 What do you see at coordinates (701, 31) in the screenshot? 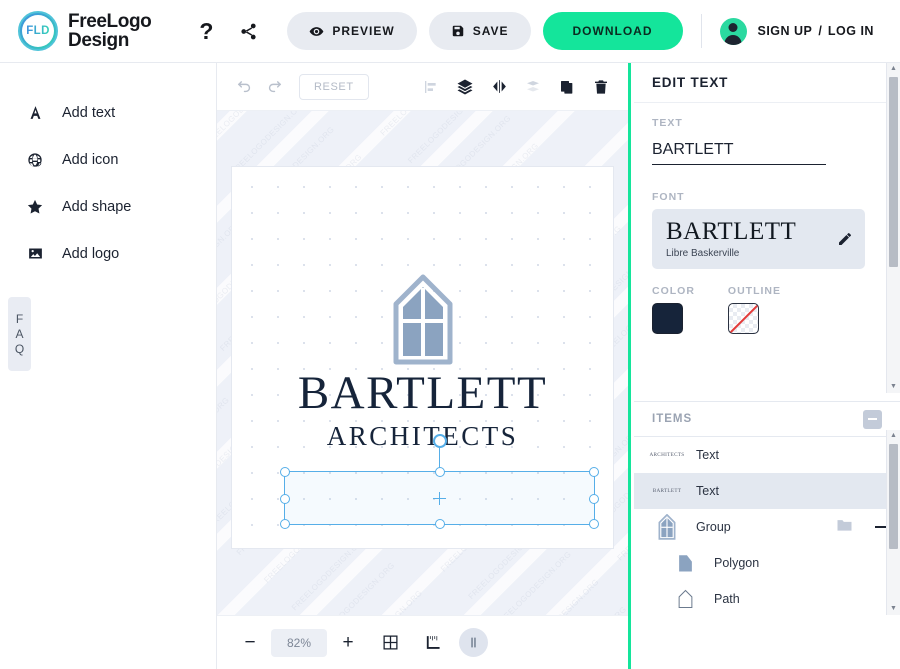
I see `header-divider` at bounding box center [701, 31].